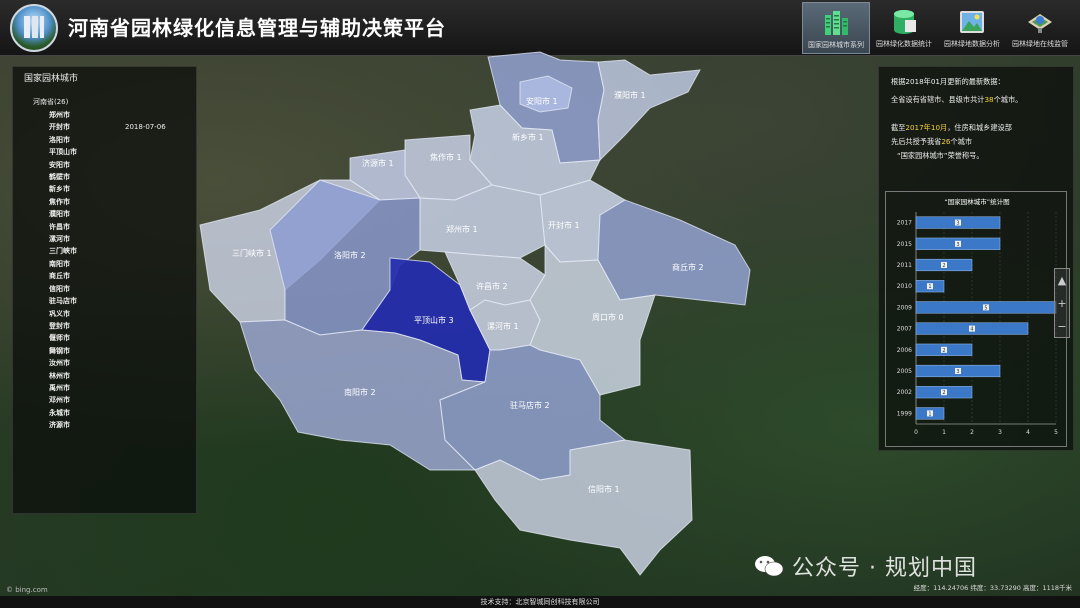 The width and height of the screenshot is (1080, 608). What do you see at coordinates (904, 350) in the screenshot?
I see `y-tick-label: 2006` at bounding box center [904, 350].